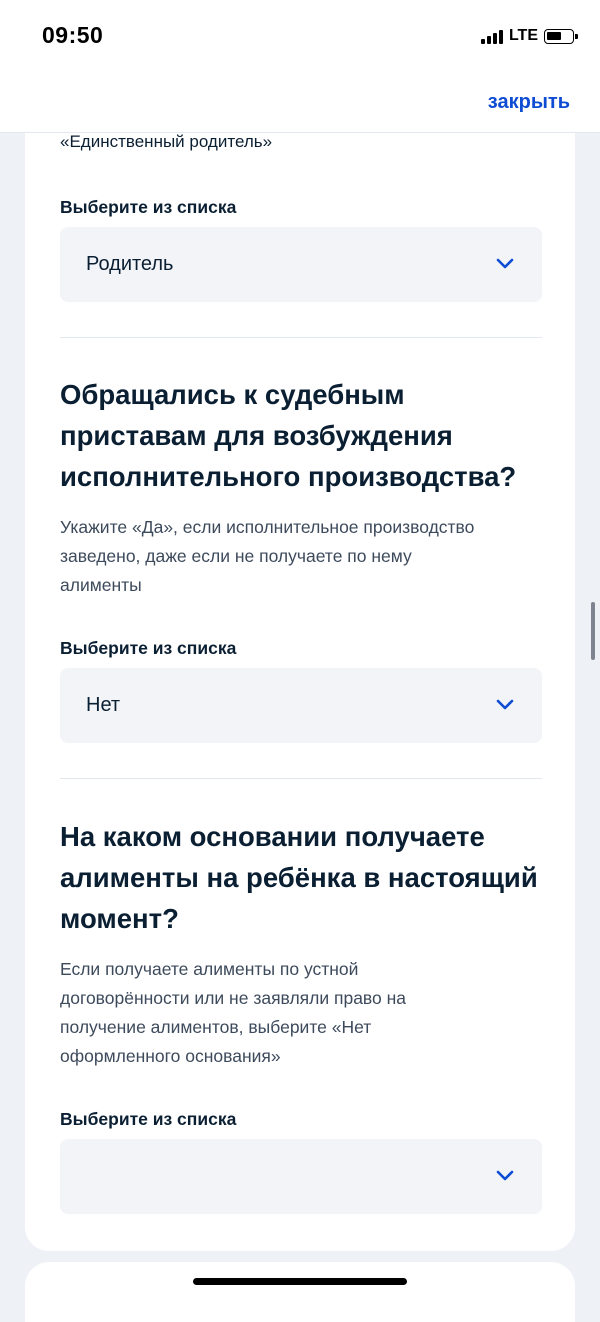 This screenshot has width=600, height=1322. Describe the element at coordinates (301, 705) in the screenshot. I see `select-bailiffs-answer: Нет` at that location.